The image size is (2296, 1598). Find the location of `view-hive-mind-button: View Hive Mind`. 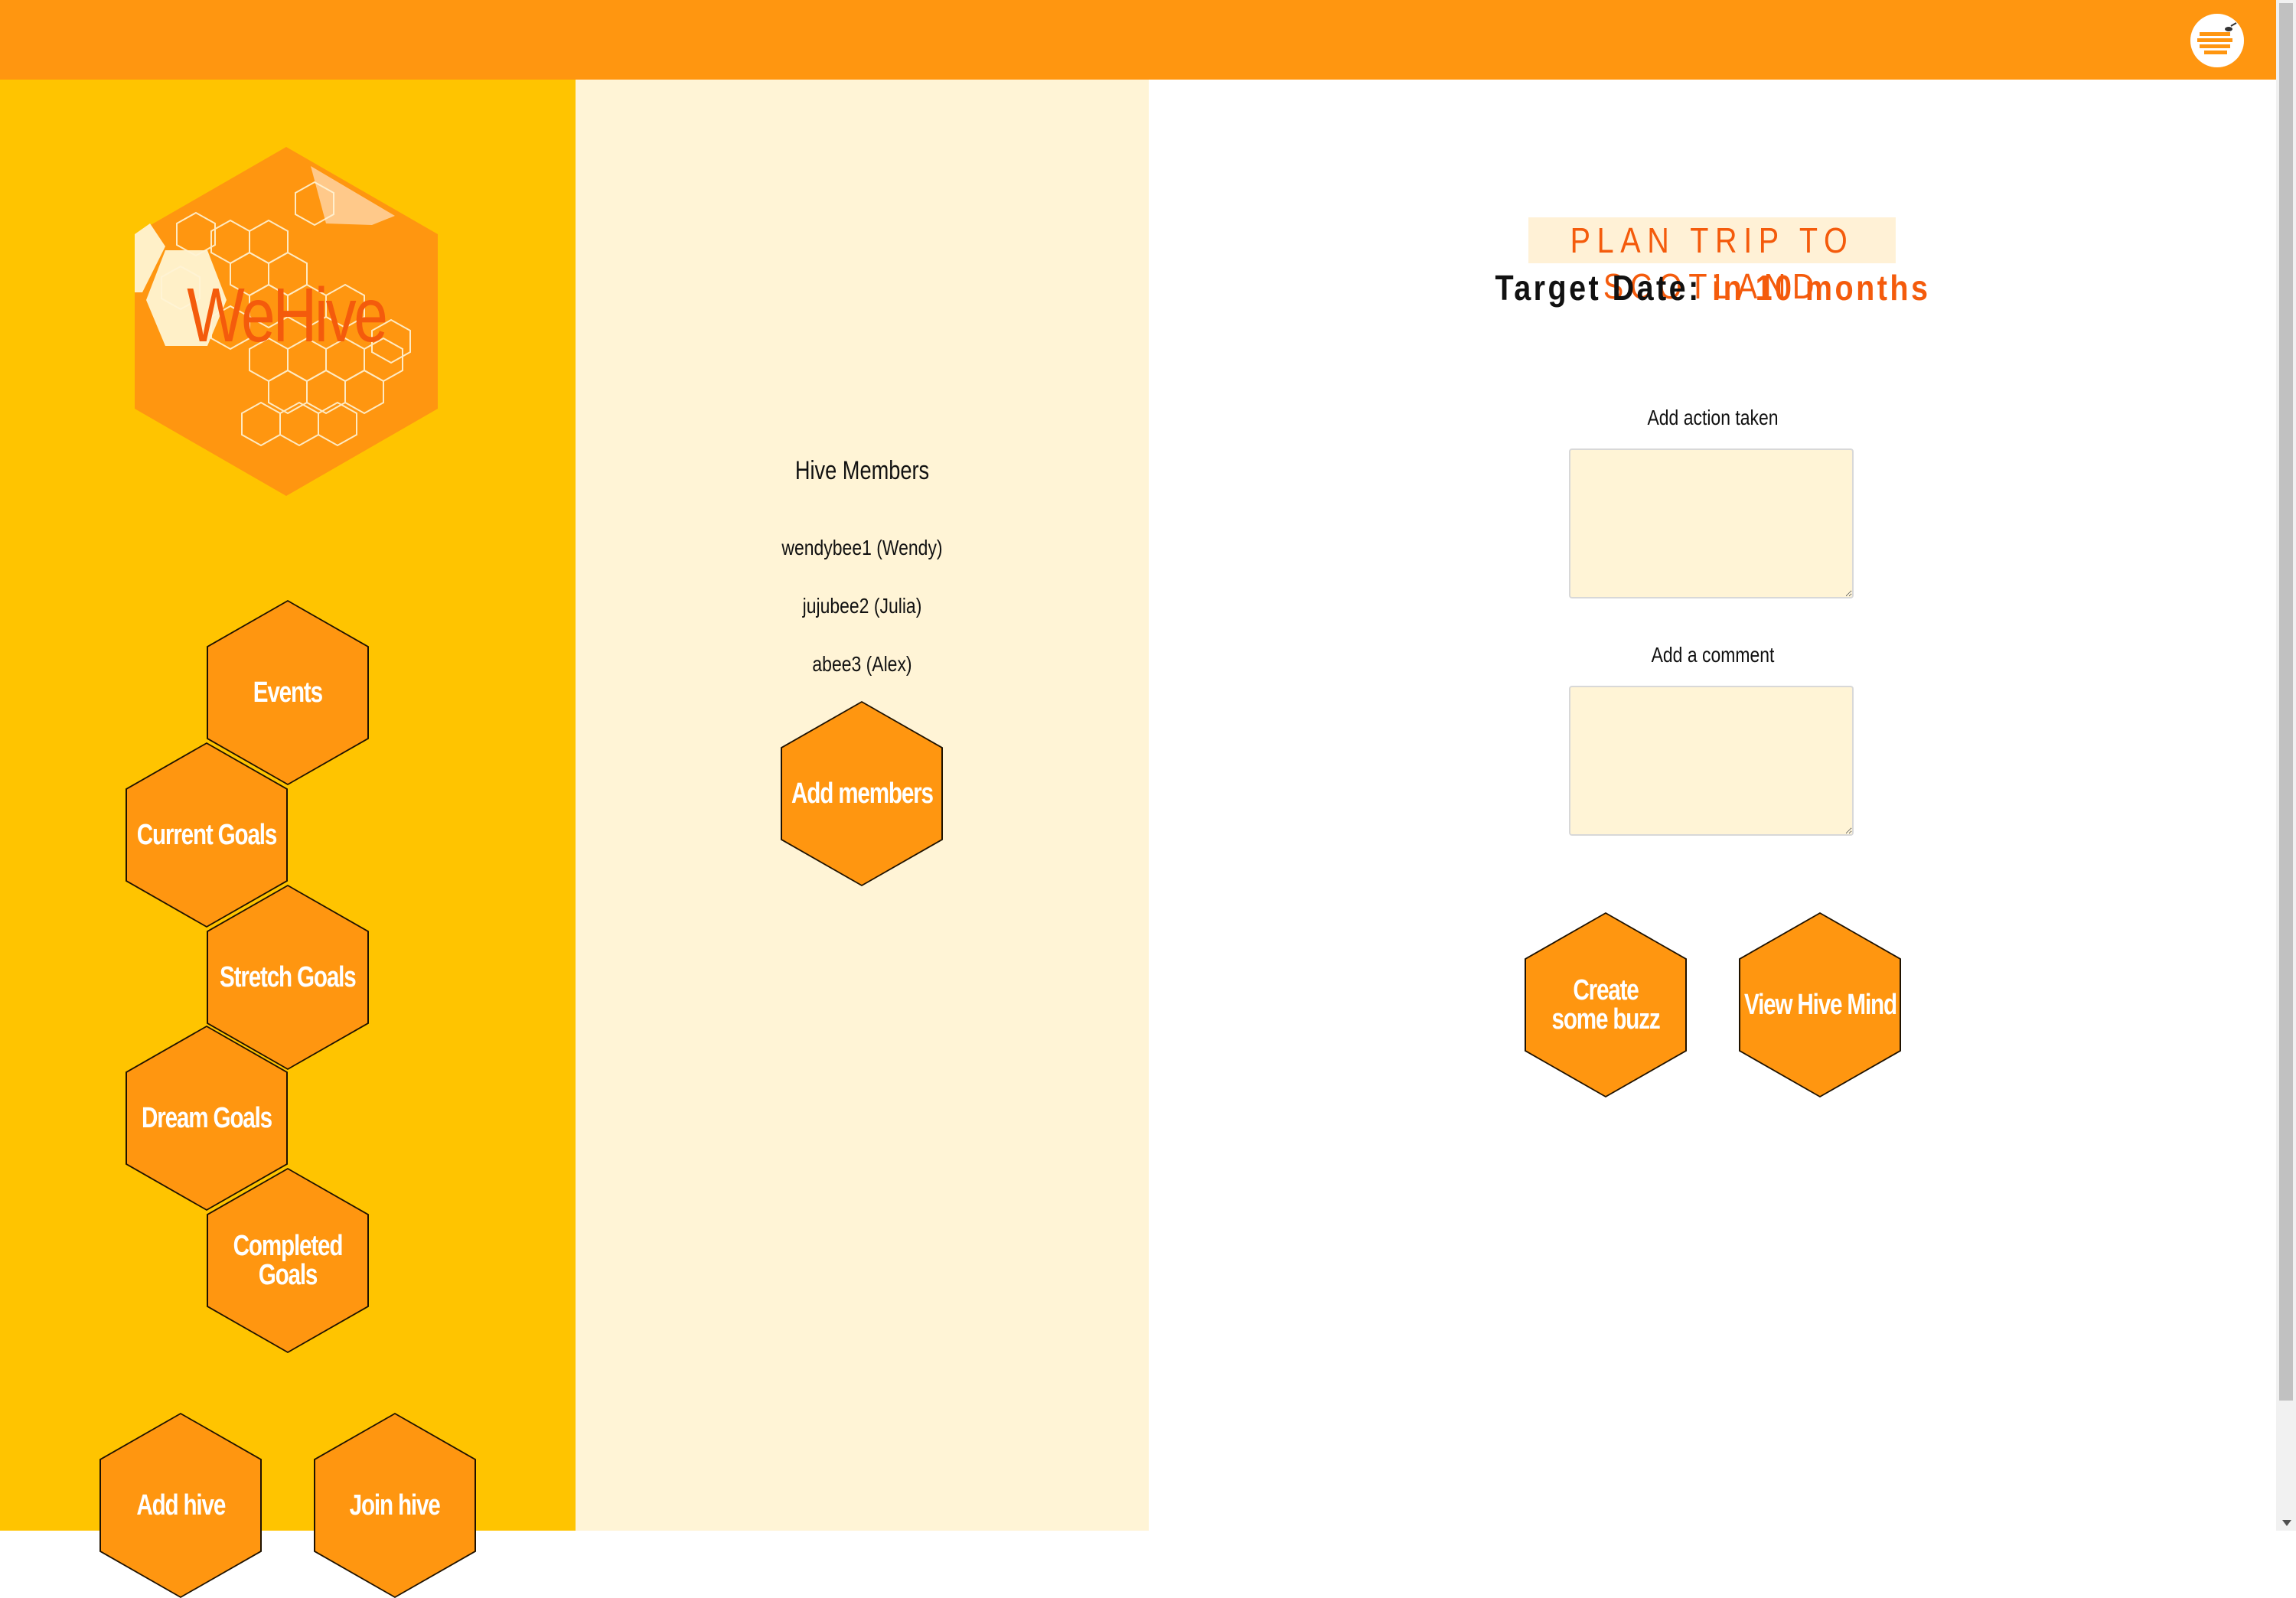

view-hive-mind-button: View Hive Mind is located at coordinates (1820, 1004).